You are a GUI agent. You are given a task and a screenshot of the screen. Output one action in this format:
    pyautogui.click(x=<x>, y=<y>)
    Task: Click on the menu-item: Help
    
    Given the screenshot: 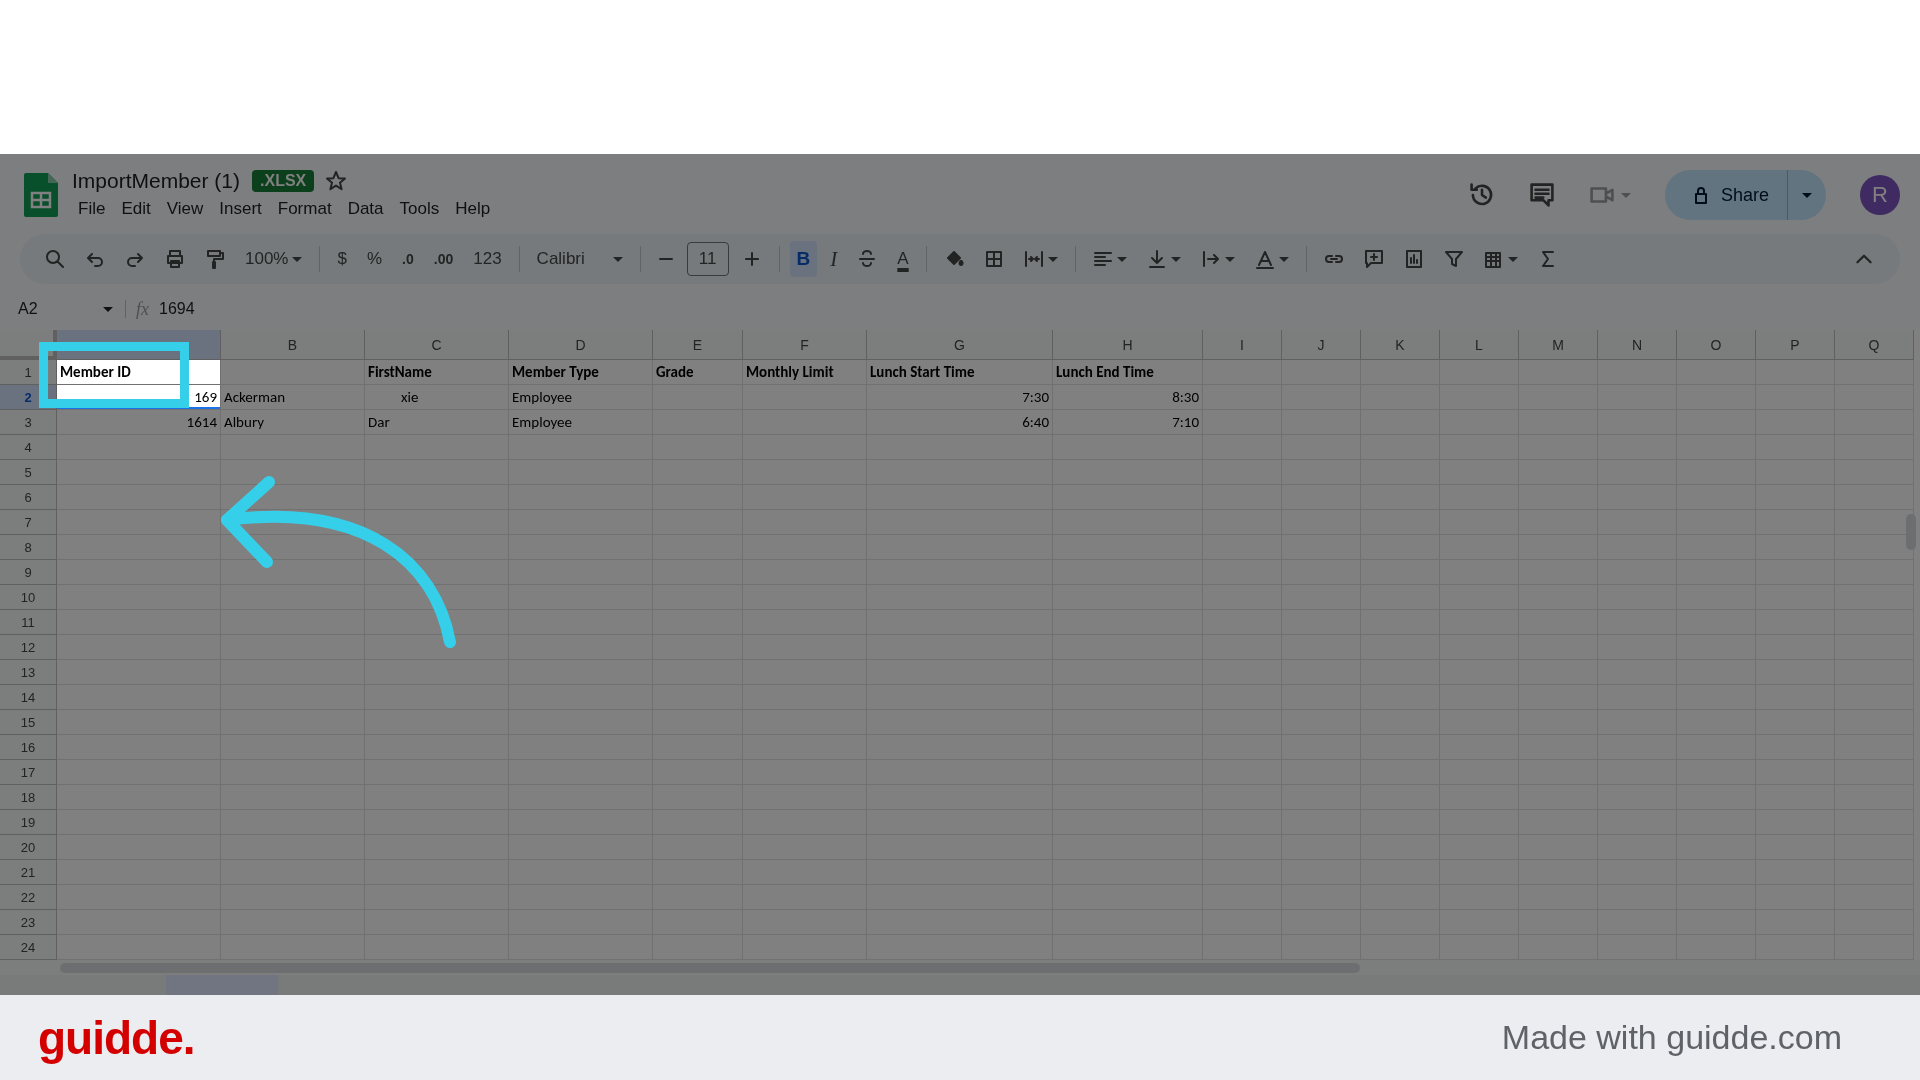 What is the action you would take?
    pyautogui.click(x=473, y=209)
    